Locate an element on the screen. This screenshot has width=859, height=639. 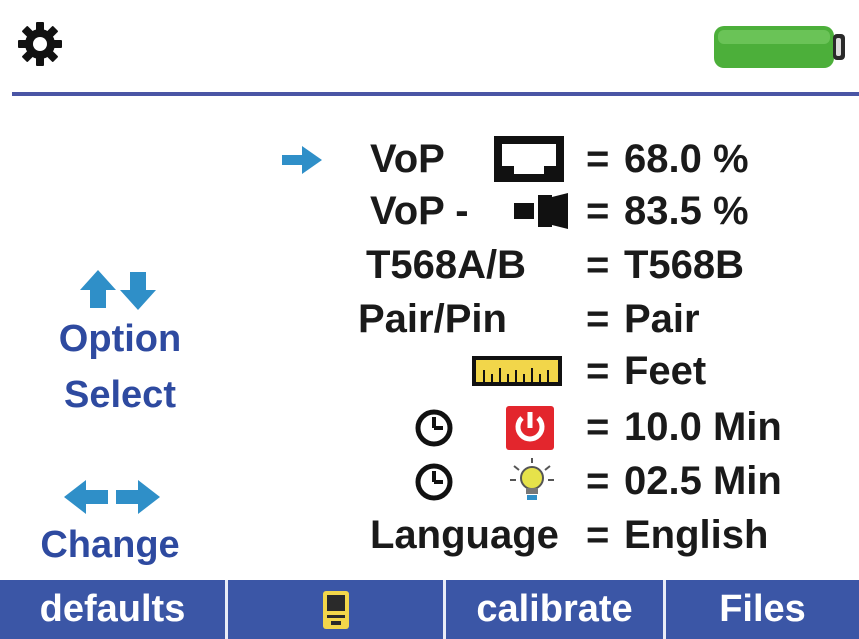
backlight-bulb-icon is located at coordinates (532, 479).